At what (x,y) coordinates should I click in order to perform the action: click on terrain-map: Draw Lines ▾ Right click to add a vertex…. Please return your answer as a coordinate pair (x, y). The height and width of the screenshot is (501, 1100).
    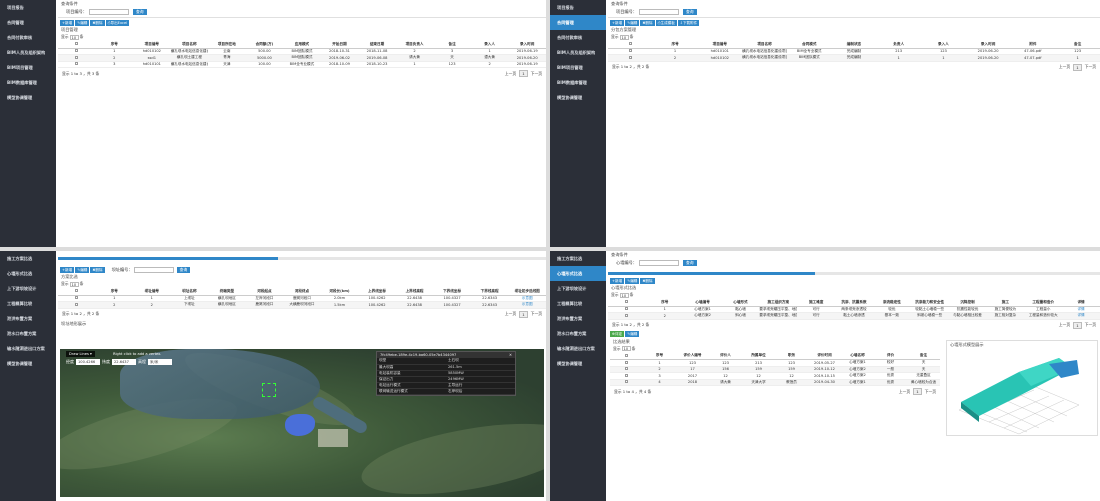
    Looking at the image, I should click on (302, 423).